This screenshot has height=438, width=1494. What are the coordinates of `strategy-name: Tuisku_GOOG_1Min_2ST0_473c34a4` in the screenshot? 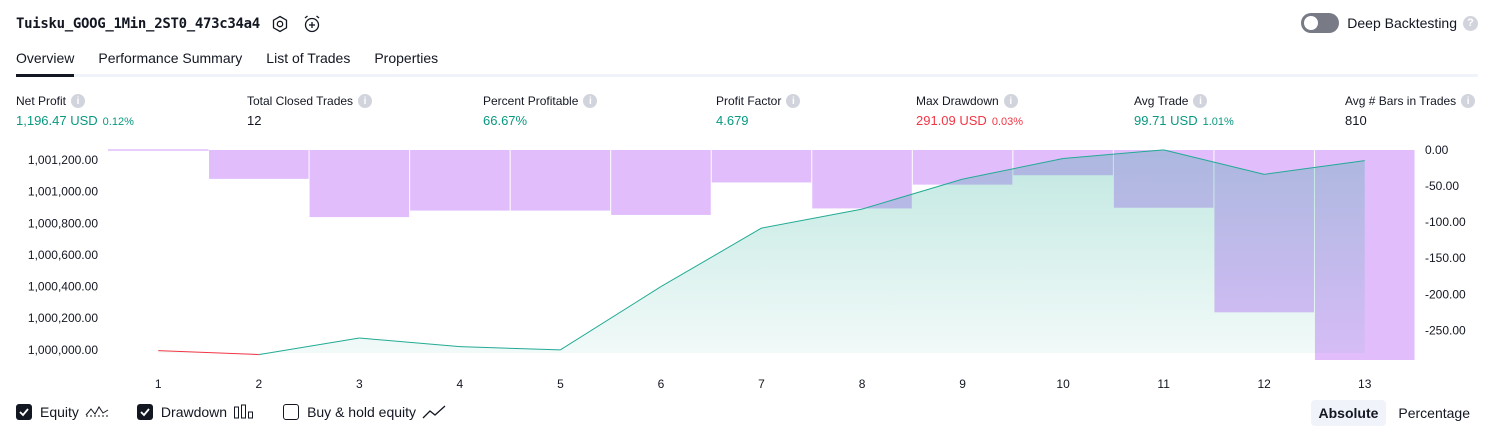 It's located at (138, 24).